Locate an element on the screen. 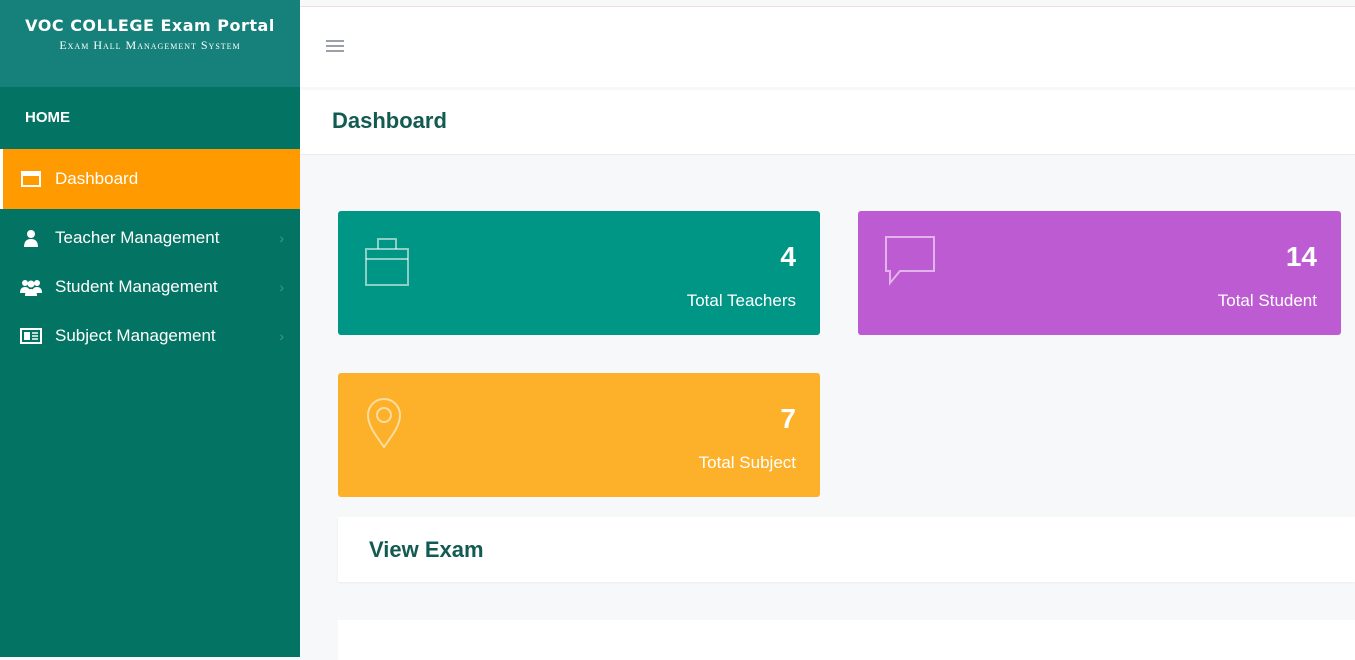 The height and width of the screenshot is (660, 1355). sidebar-item-teacher-management: Teacher Management › is located at coordinates (150, 237).